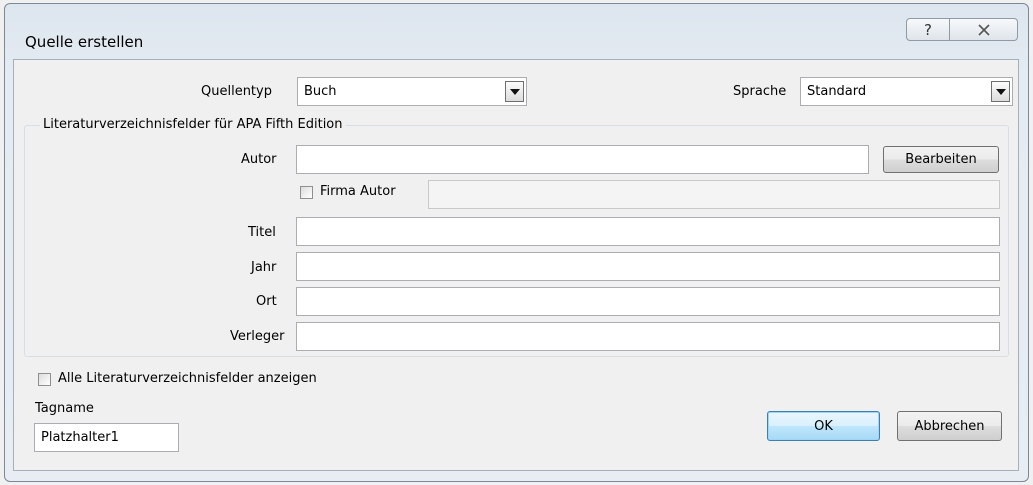  What do you see at coordinates (648, 336) in the screenshot?
I see `publisher-input` at bounding box center [648, 336].